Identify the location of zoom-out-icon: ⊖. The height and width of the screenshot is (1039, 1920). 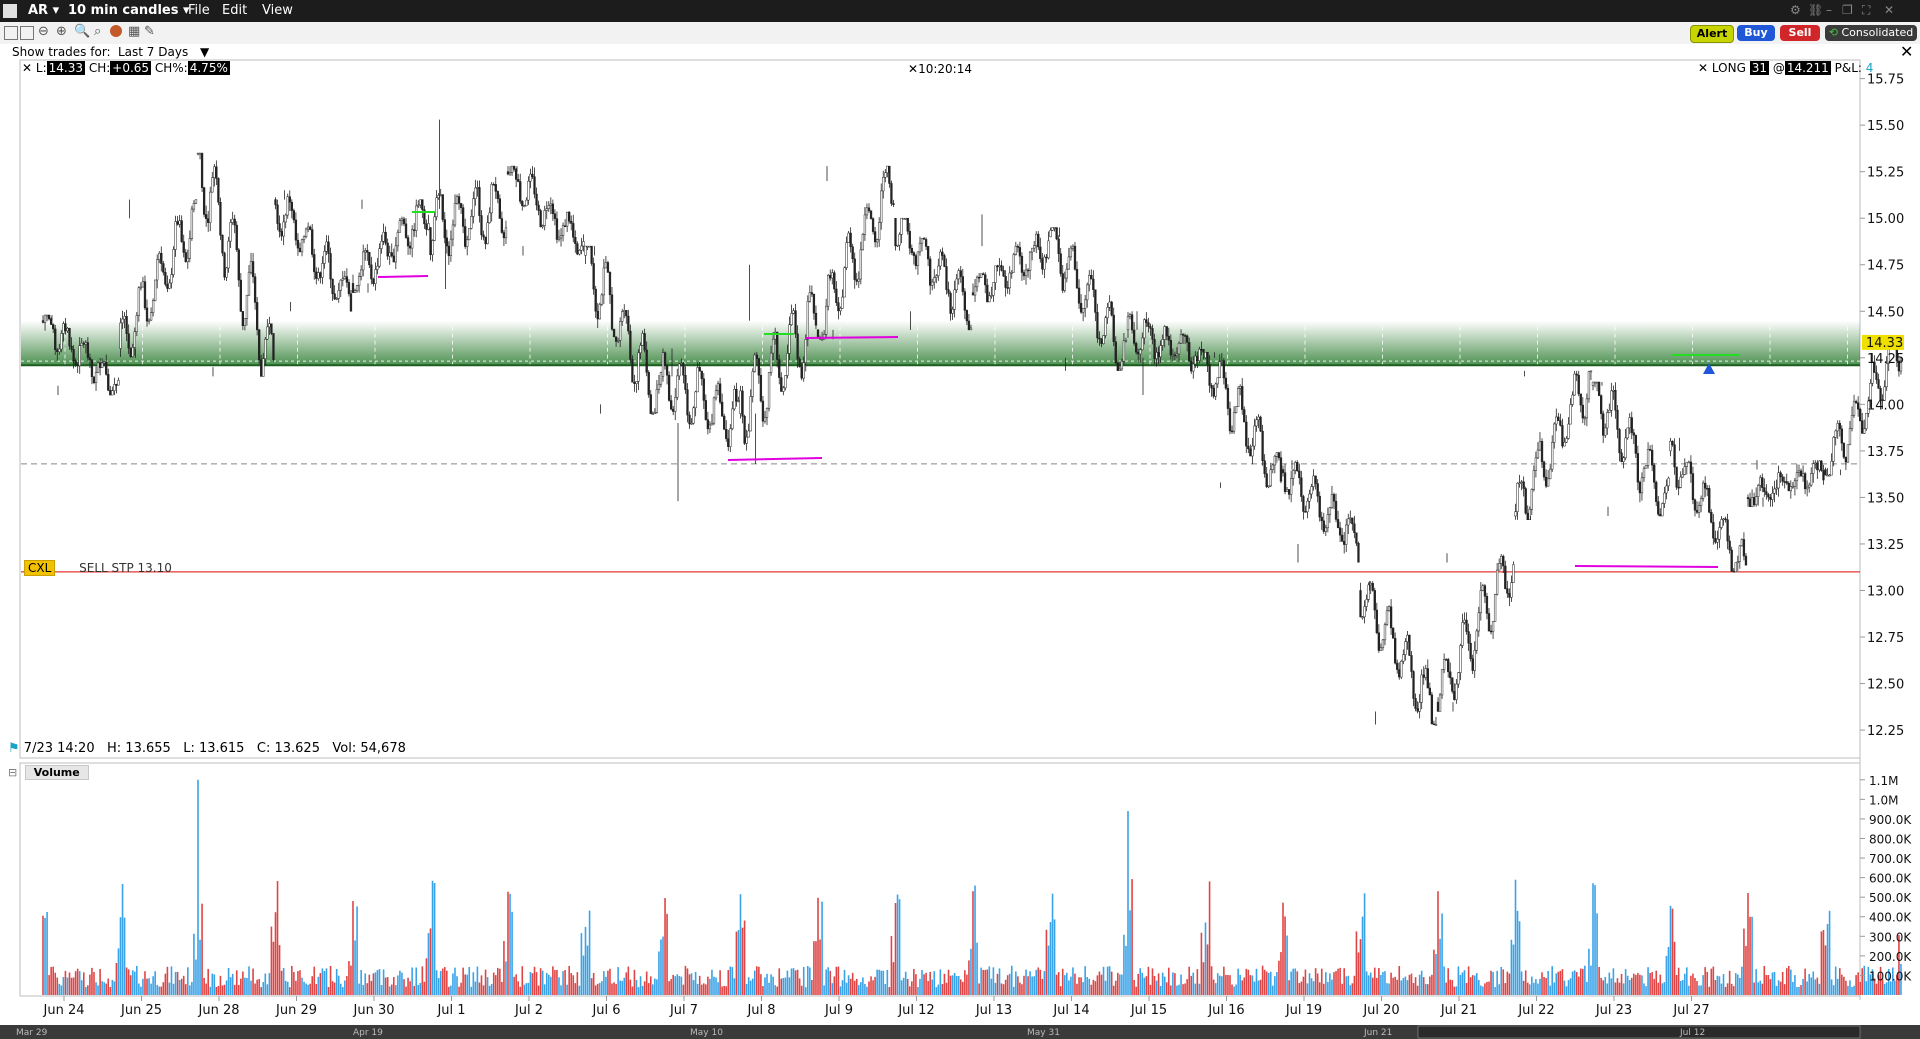
(43, 31).